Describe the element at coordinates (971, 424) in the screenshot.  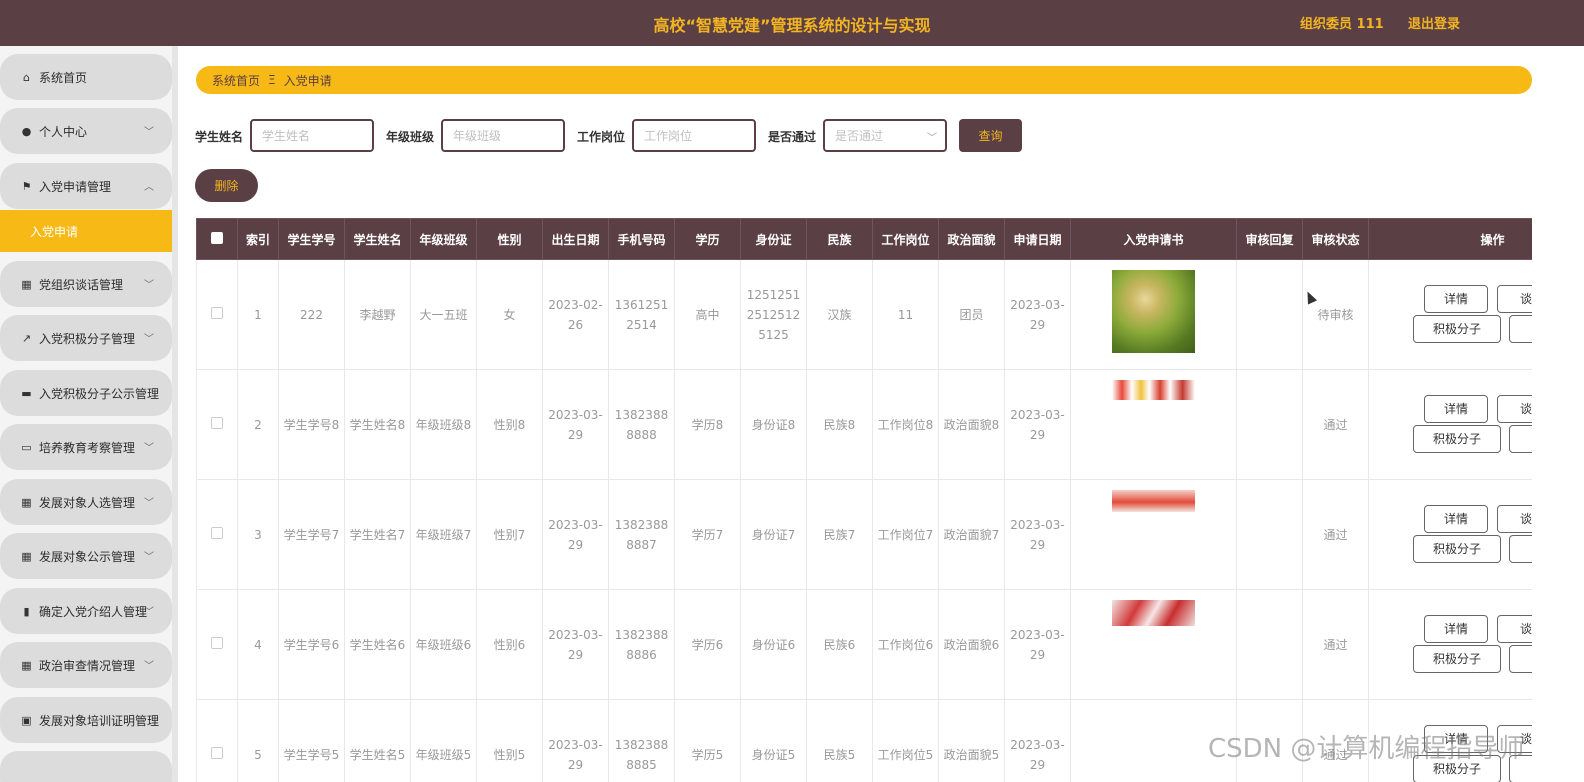
I see `cell-politic: 政治面貌8` at that location.